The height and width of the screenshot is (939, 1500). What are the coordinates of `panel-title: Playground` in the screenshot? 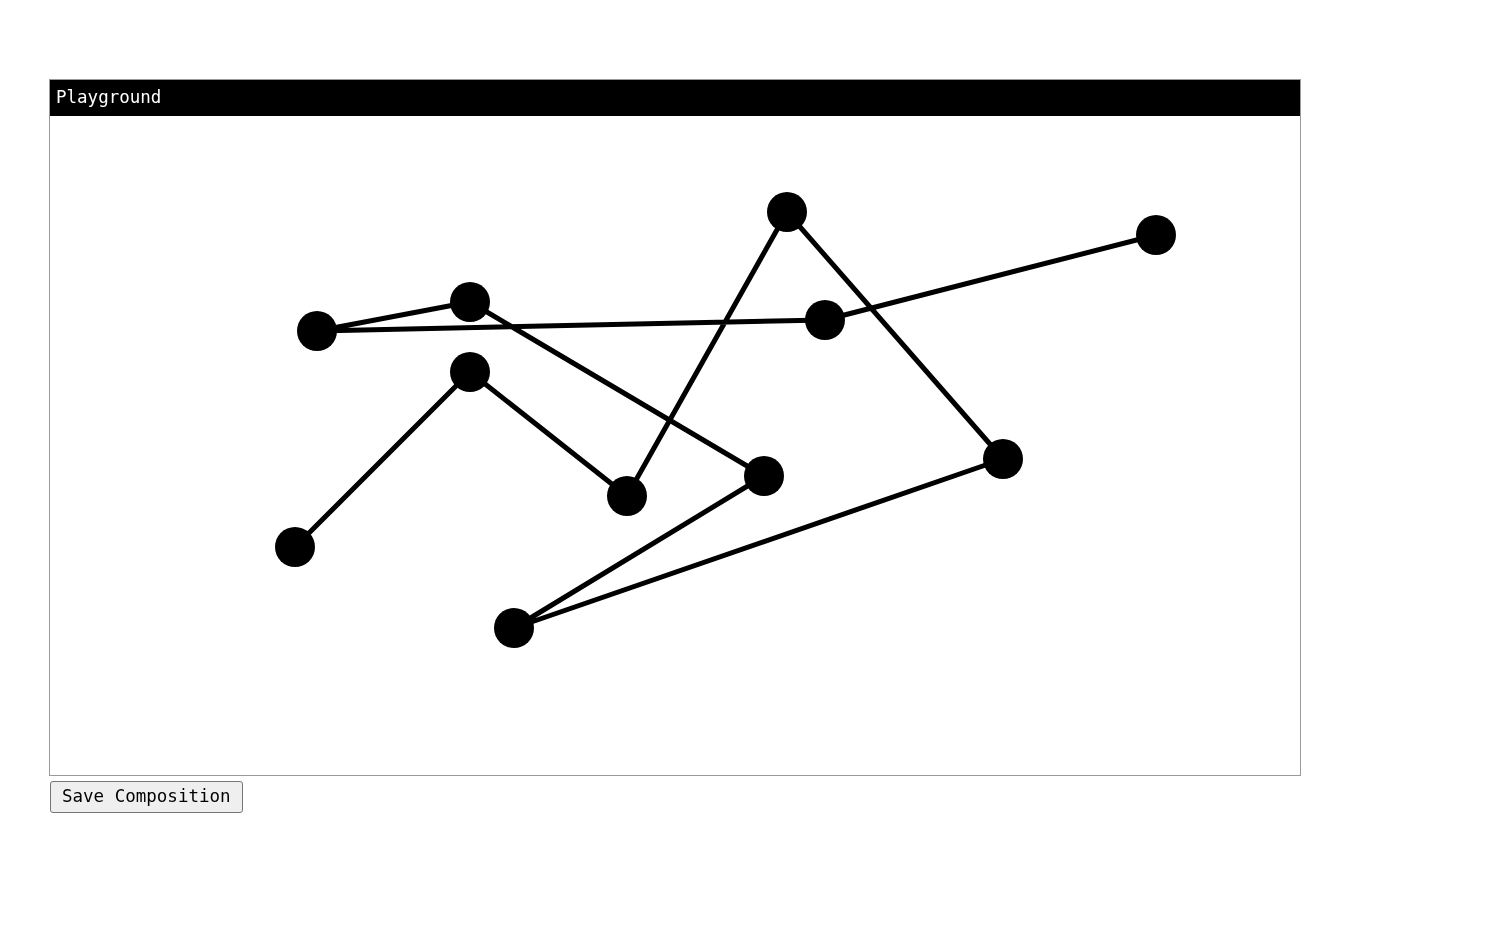 It's located at (109, 98).